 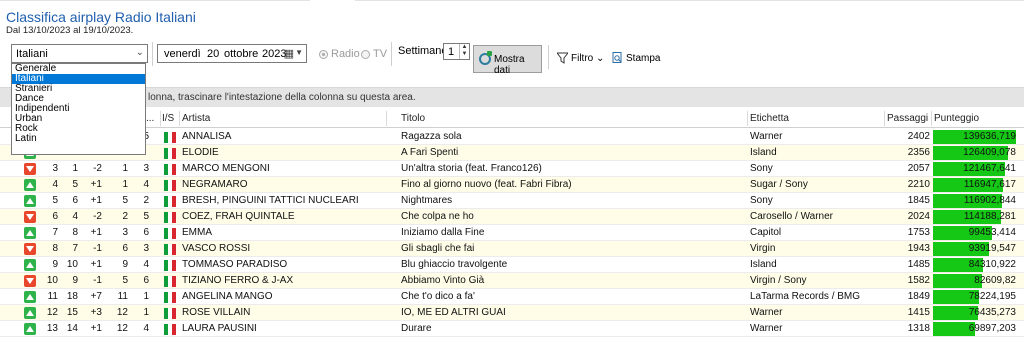 What do you see at coordinates (548, 57) in the screenshot?
I see `toolbar-separator` at bounding box center [548, 57].